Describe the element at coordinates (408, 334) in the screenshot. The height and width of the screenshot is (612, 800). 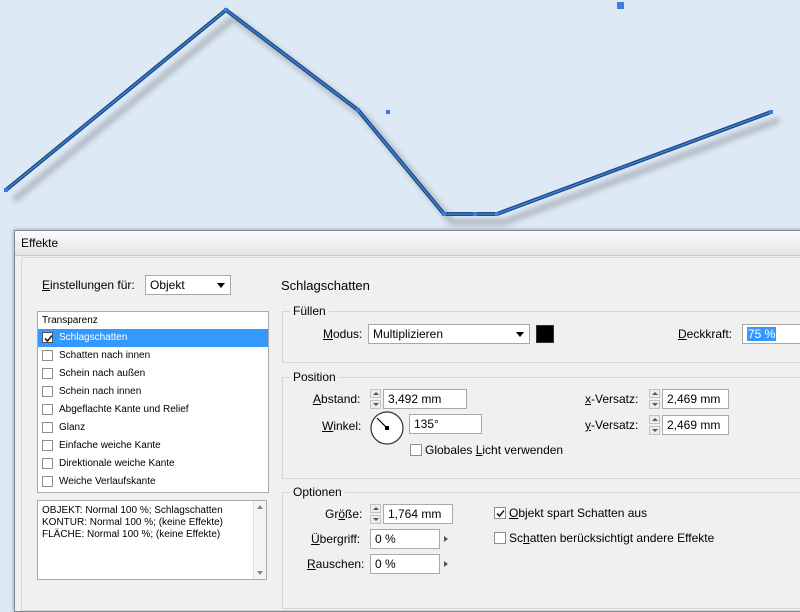
I see `blend-mode-value: Multiplizieren` at that location.